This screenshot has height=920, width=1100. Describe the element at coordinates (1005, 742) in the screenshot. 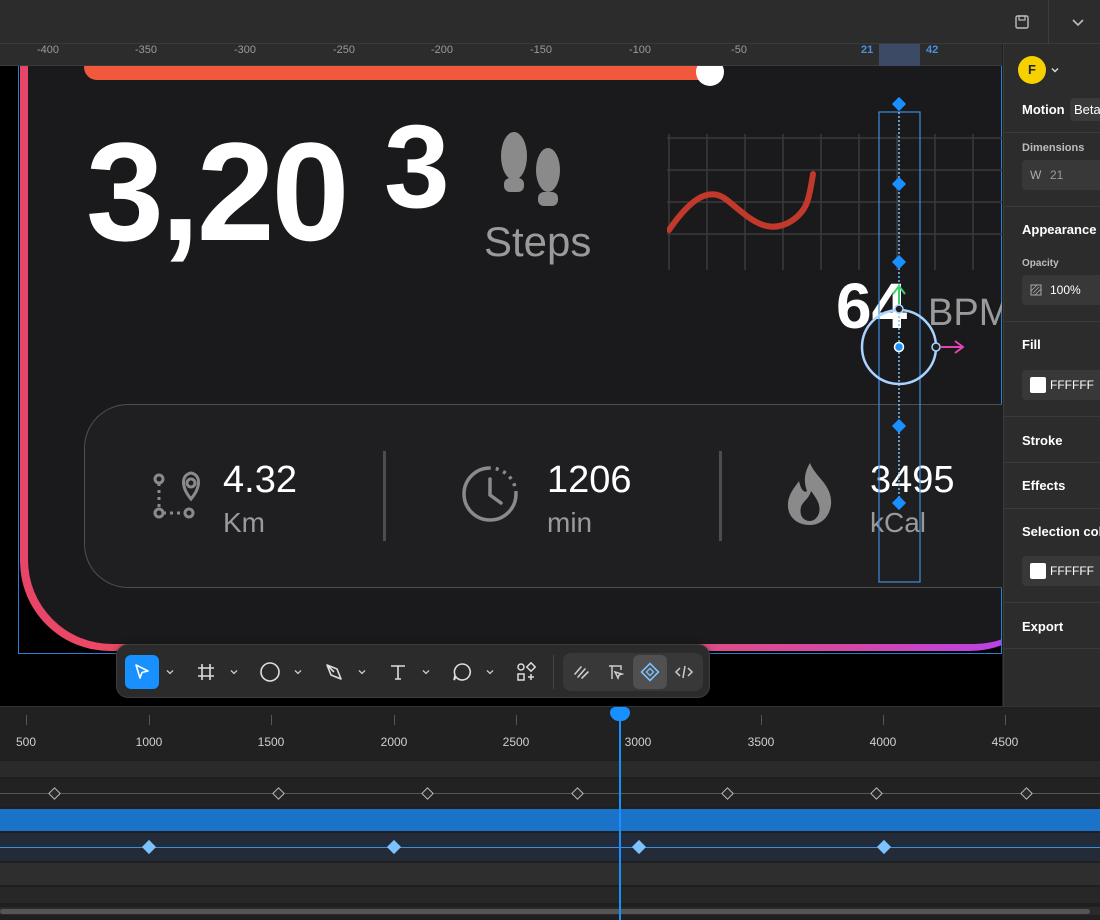

I see `timeline-label: 4500` at that location.